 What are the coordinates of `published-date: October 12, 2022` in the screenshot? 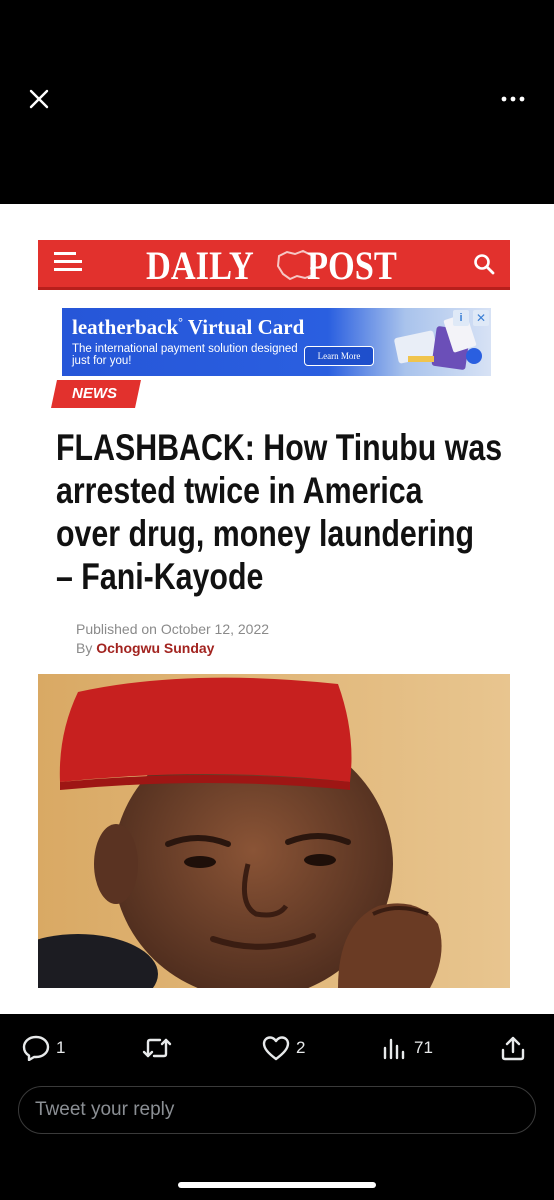 It's located at (215, 629).